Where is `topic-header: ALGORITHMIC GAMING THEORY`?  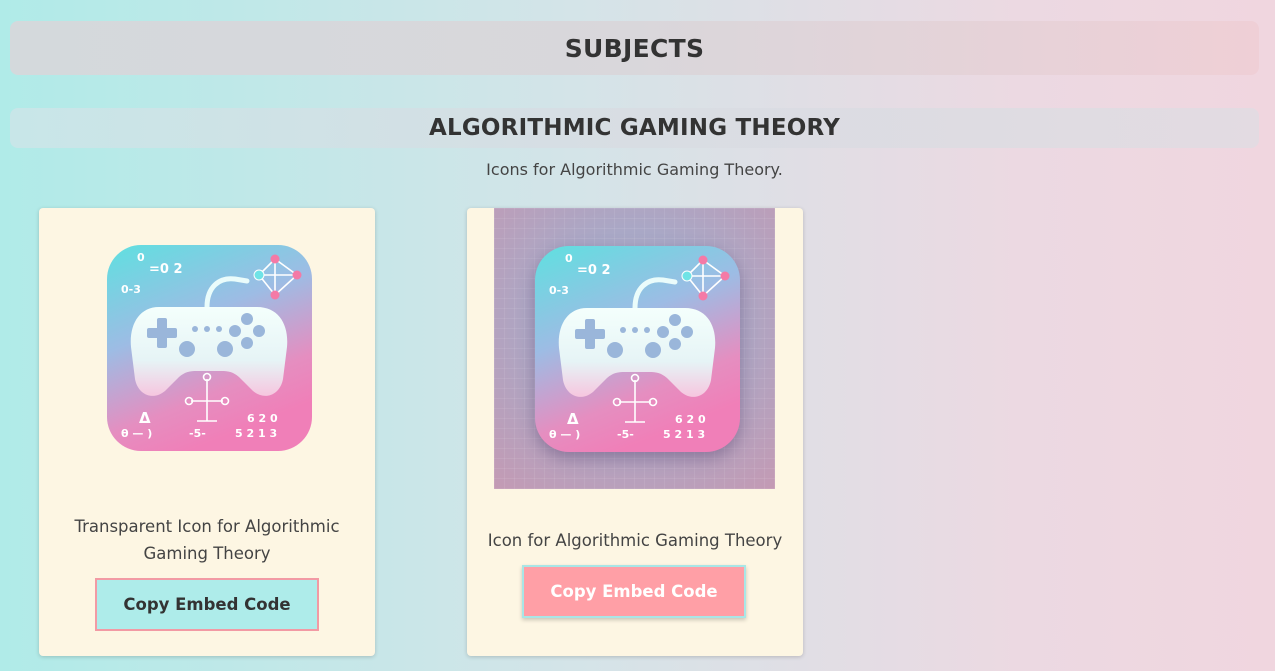 topic-header: ALGORITHMIC GAMING THEORY is located at coordinates (634, 128).